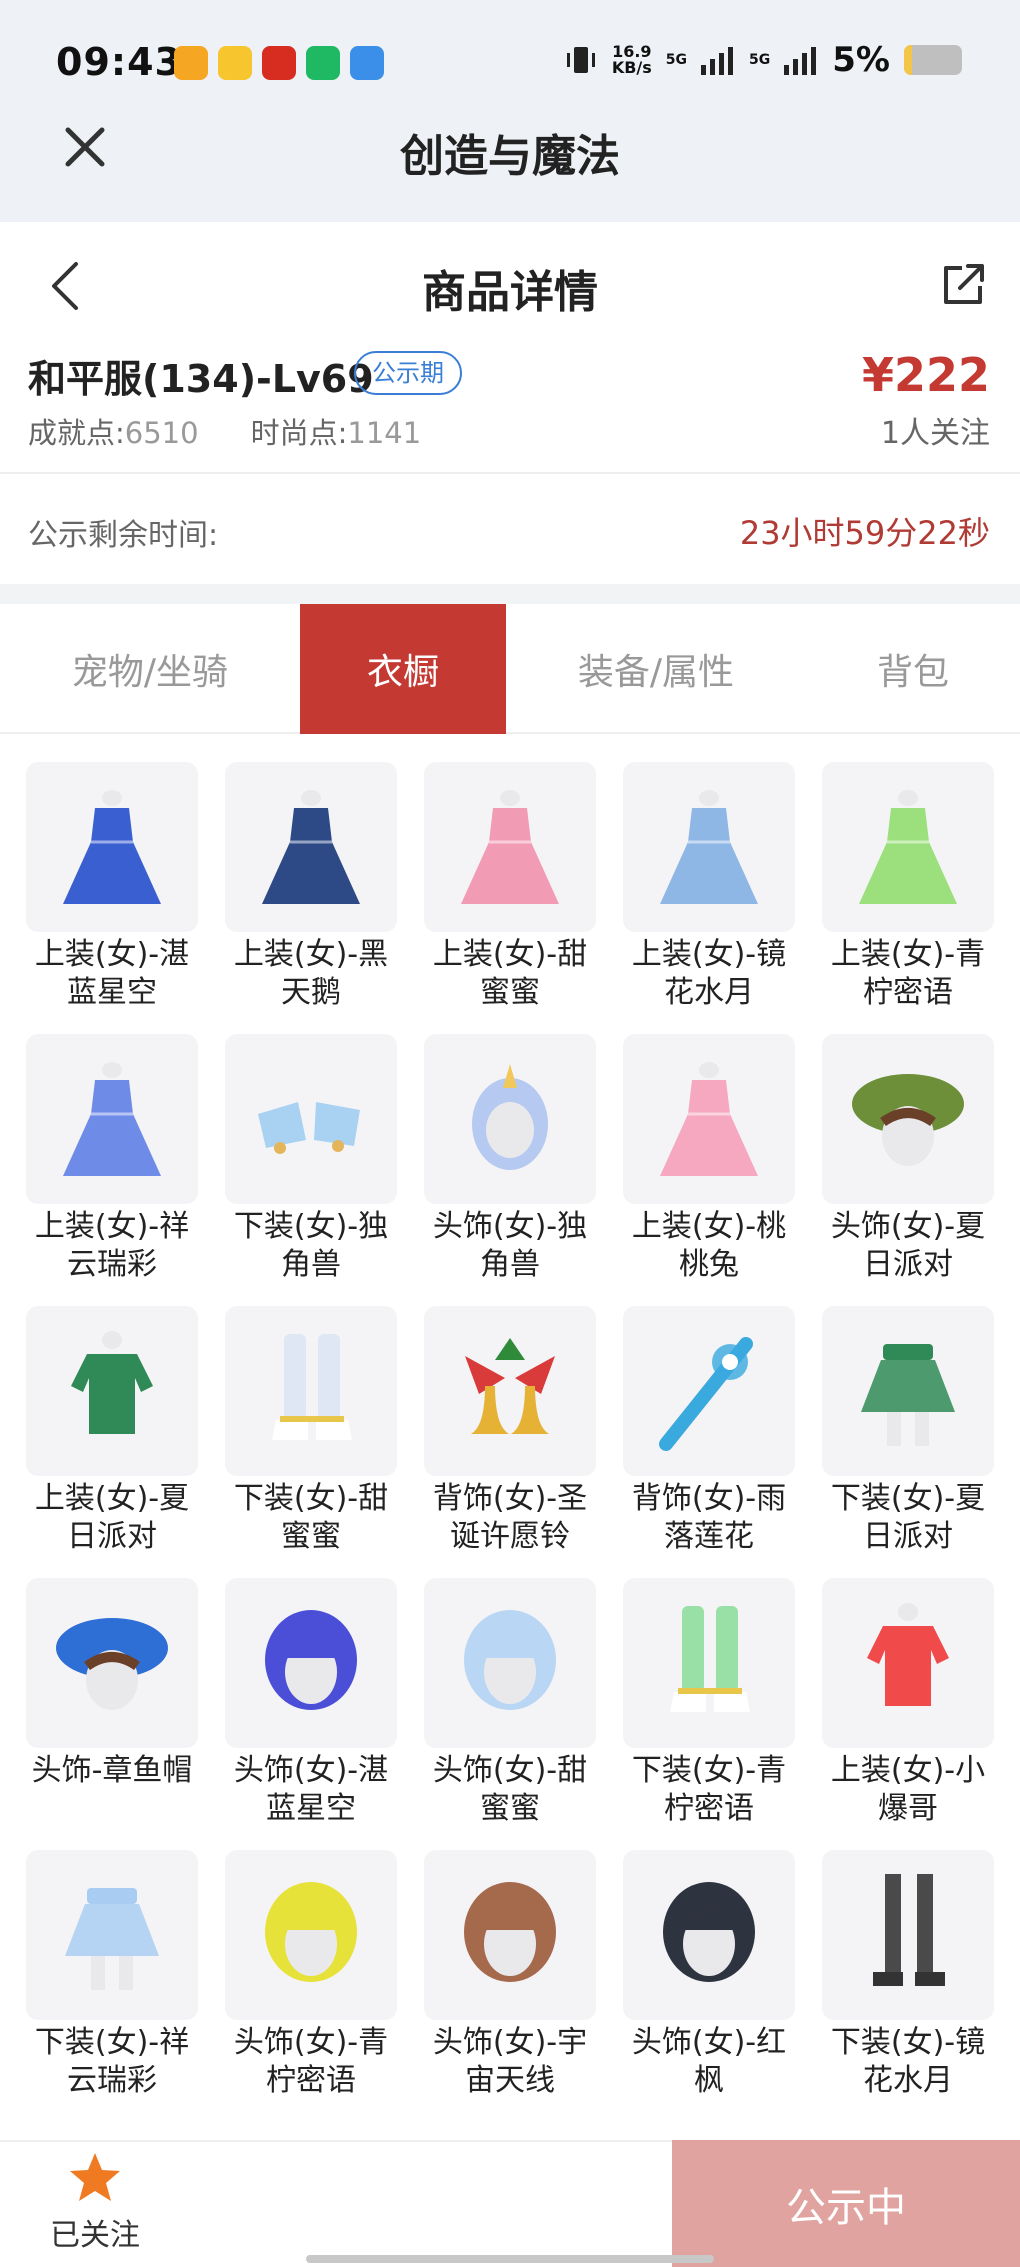 The height and width of the screenshot is (2267, 1020). What do you see at coordinates (112, 1245) in the screenshot?
I see `item-name: 上装(女)-祥云瑞彩` at bounding box center [112, 1245].